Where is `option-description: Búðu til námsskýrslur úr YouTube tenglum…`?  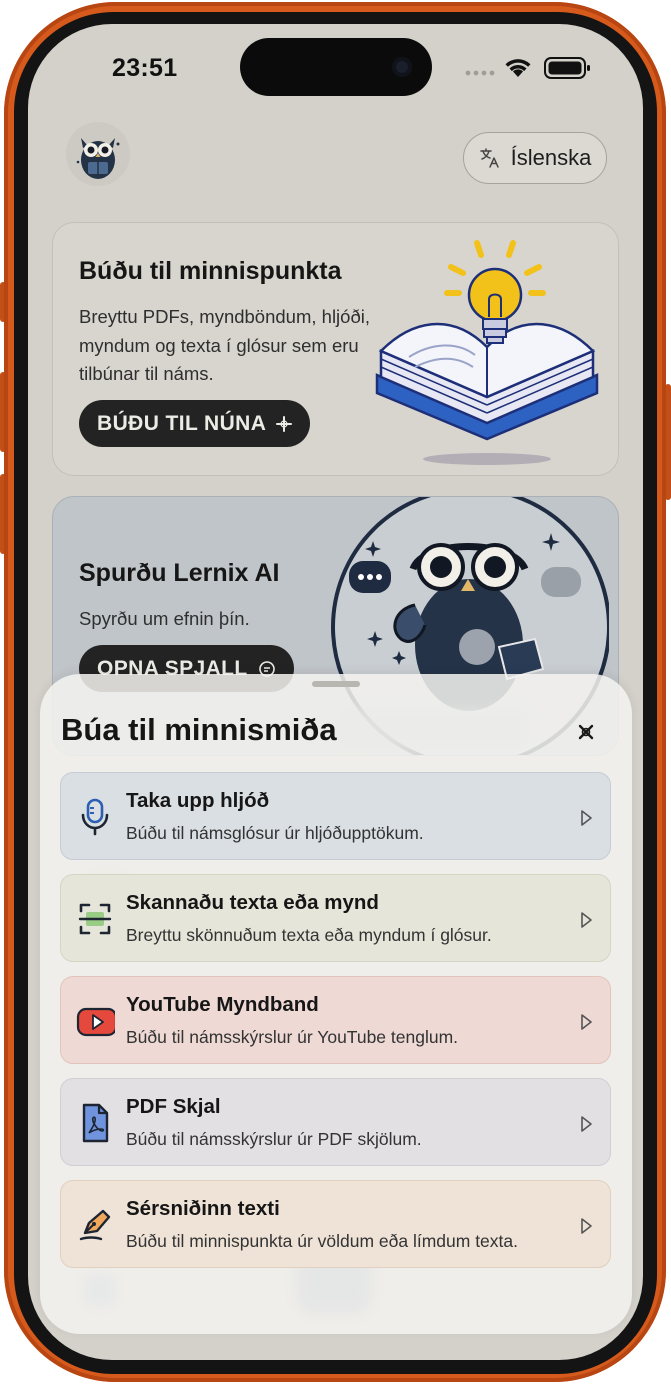 option-description: Búðu til námsskýrslur úr YouTube tenglum… is located at coordinates (292, 1037).